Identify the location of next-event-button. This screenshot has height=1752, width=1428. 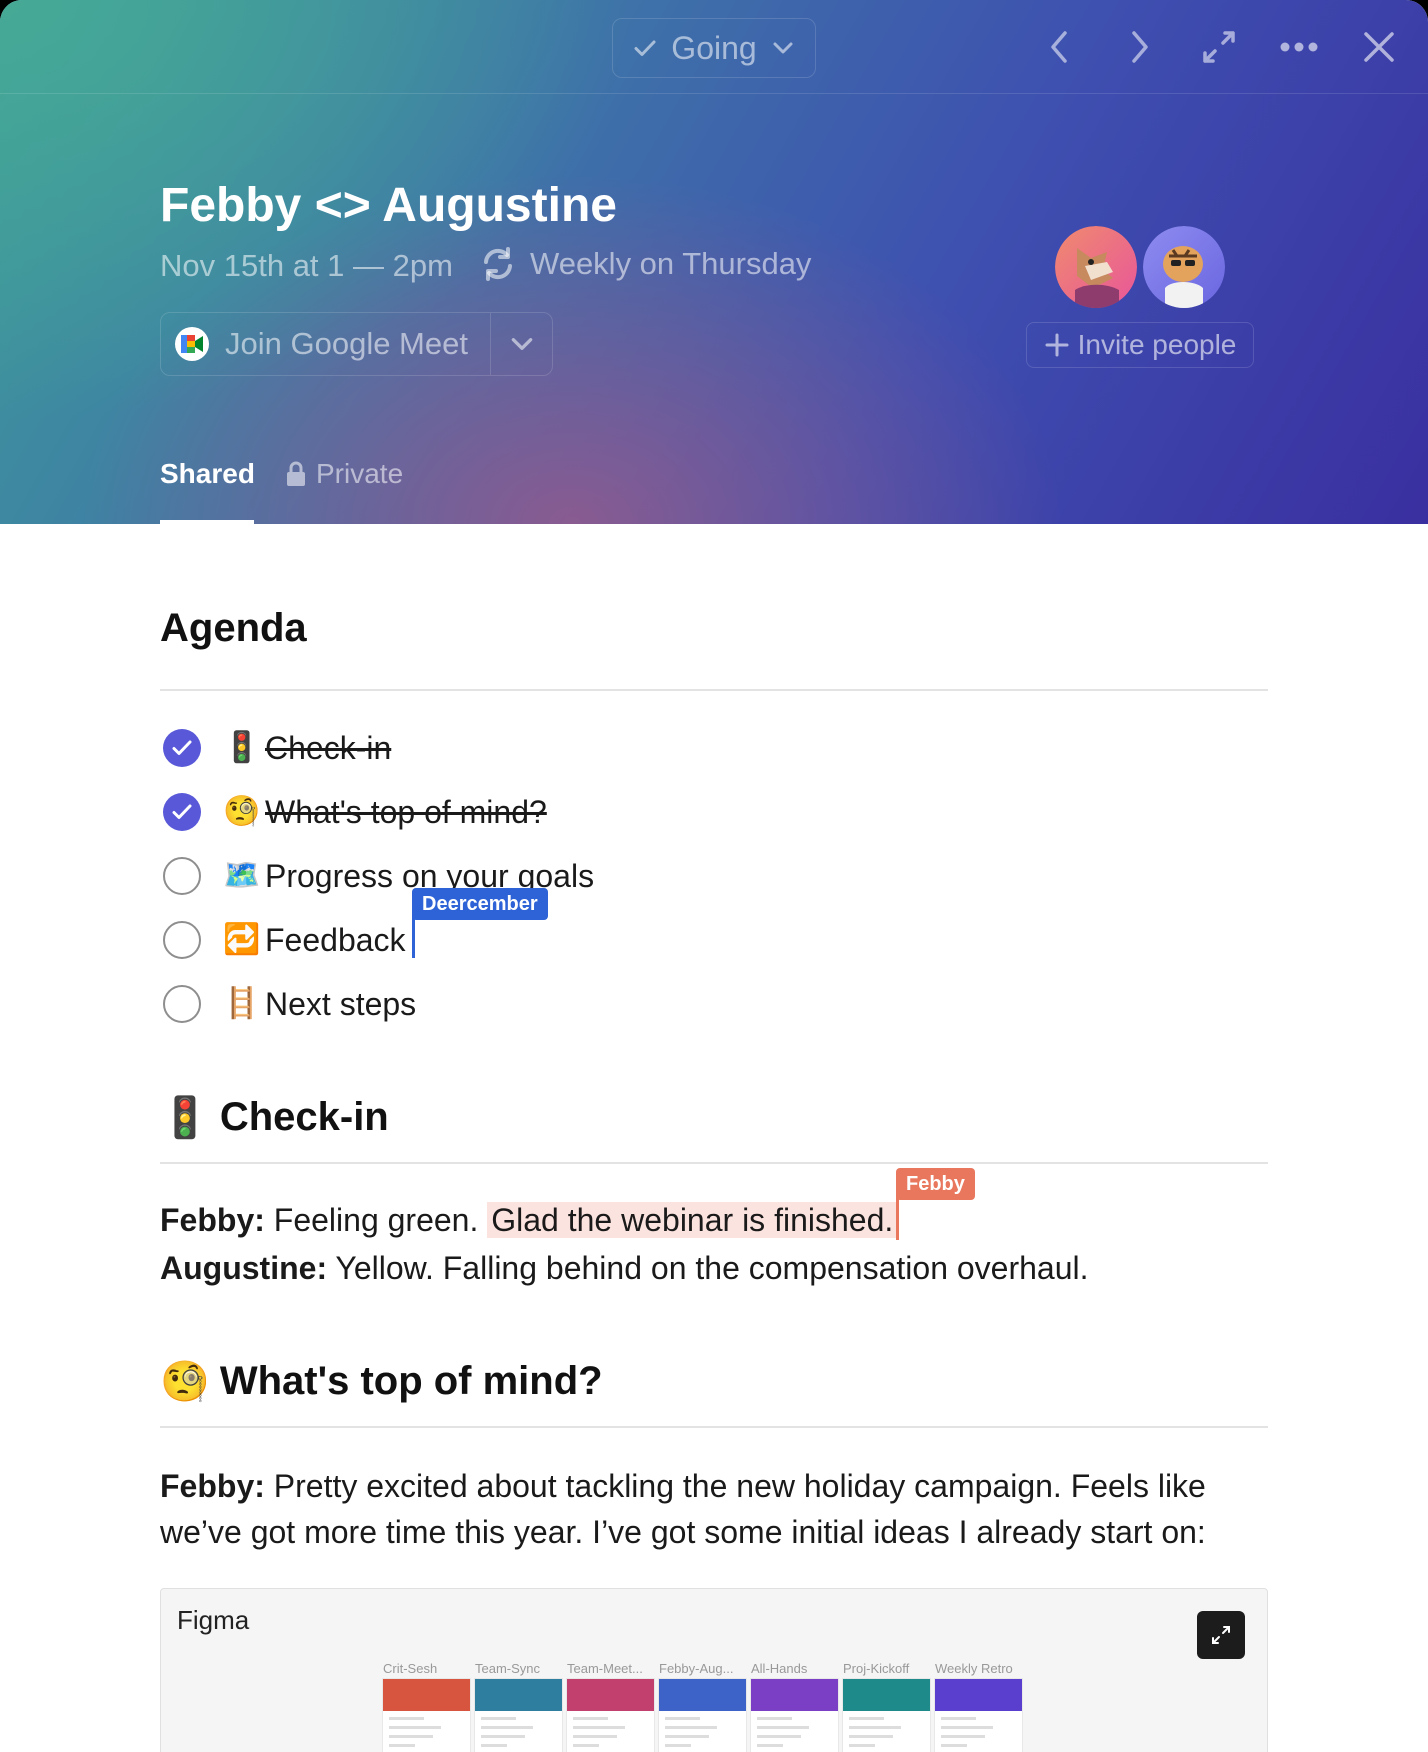
(1139, 47).